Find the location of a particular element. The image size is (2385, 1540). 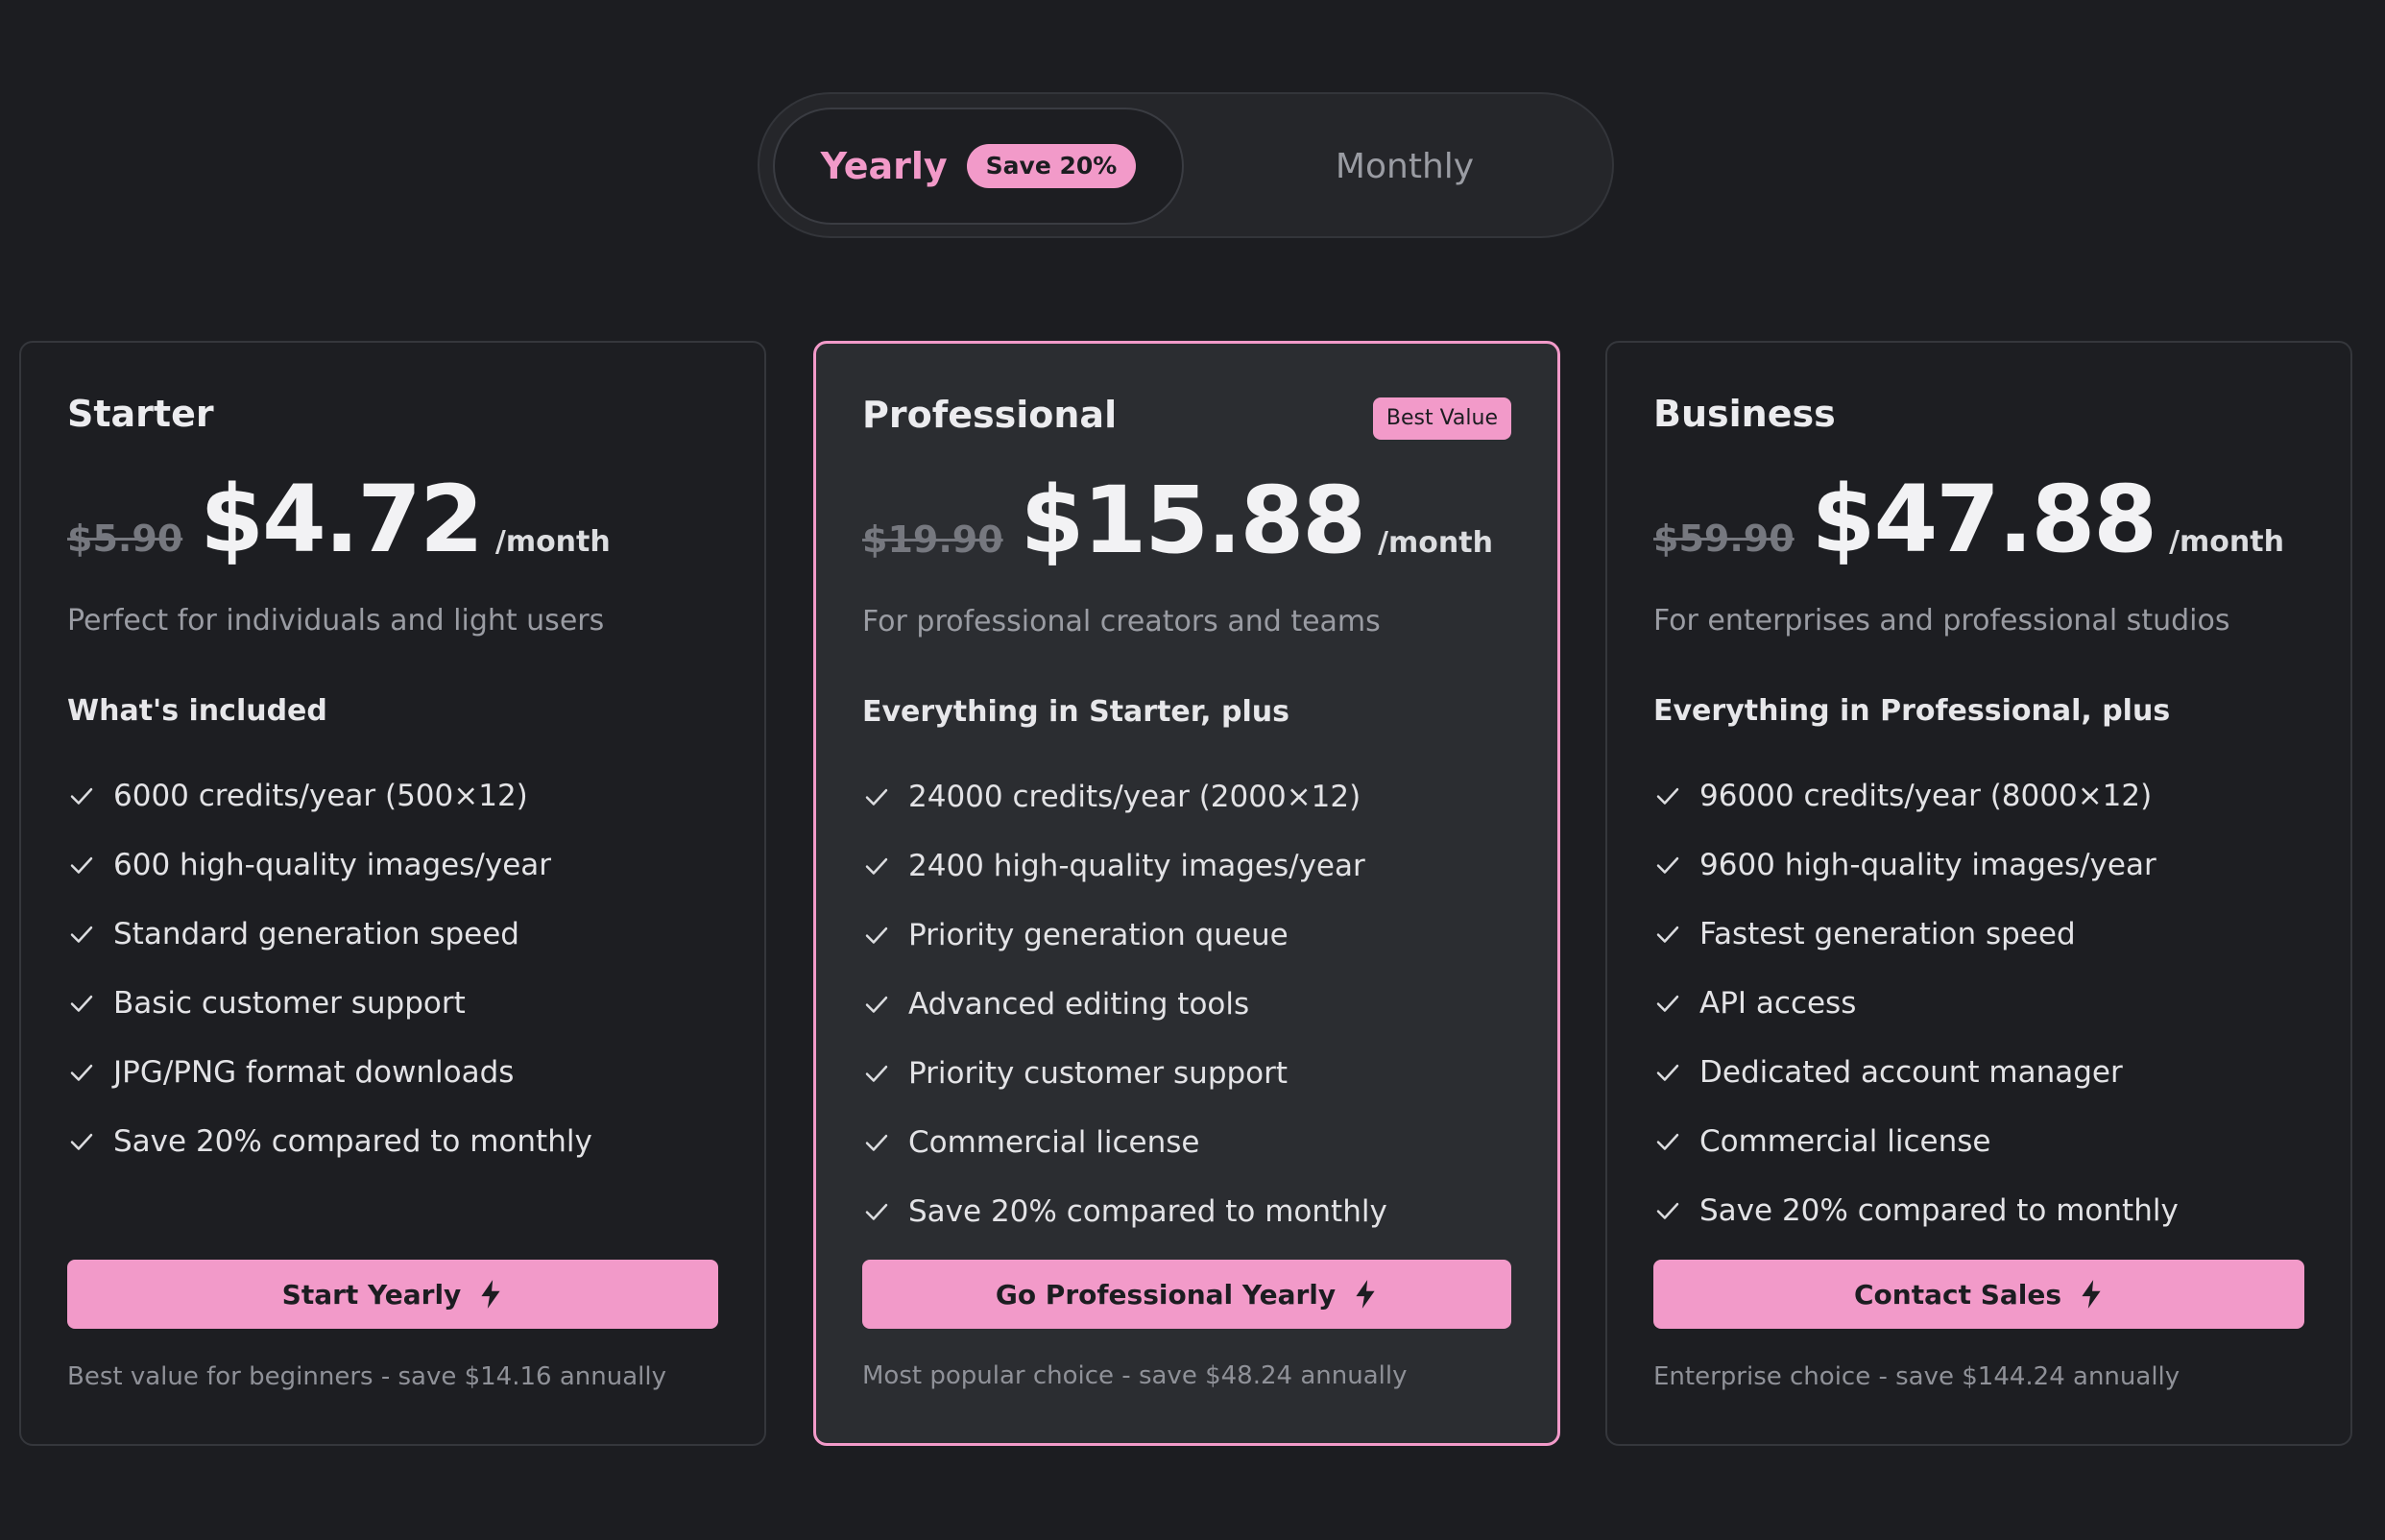

feature-item: 6000 credits/year (500×12) is located at coordinates (329, 795).